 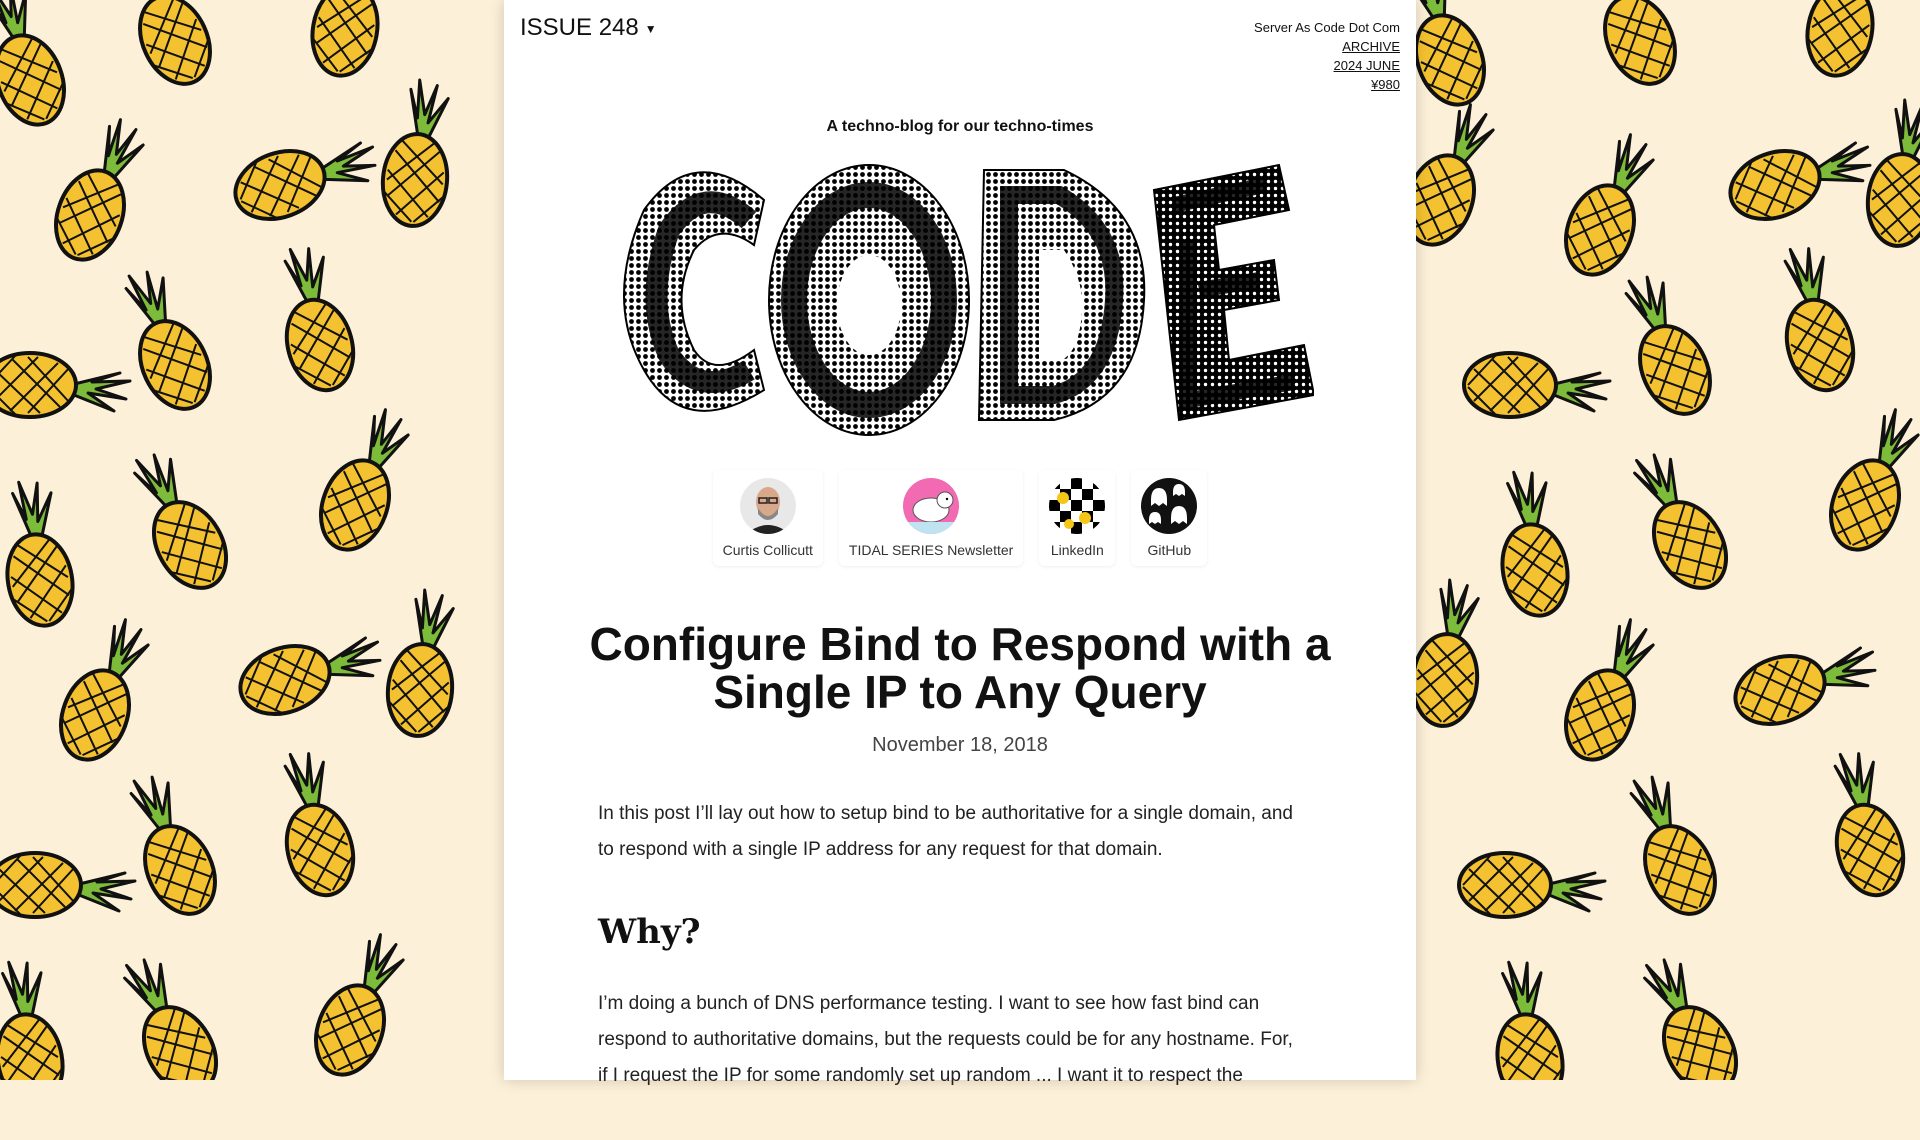 I want to click on avatar-photo-icon, so click(x=767, y=506).